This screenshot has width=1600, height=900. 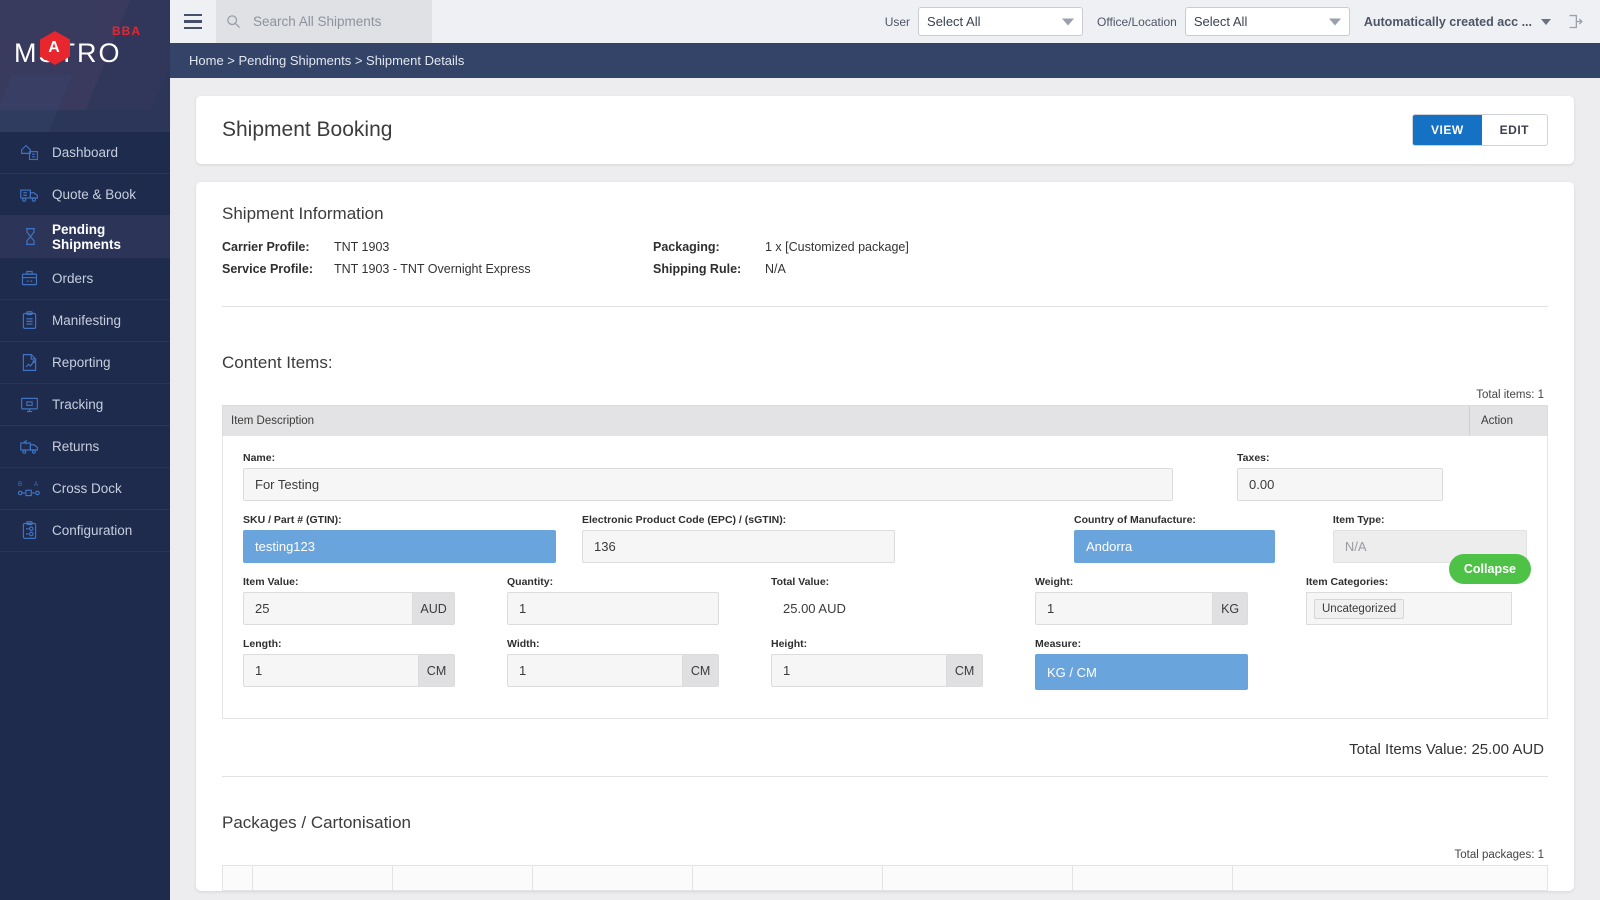 What do you see at coordinates (1054, 582) in the screenshot?
I see `field-label-weight: Weight:` at bounding box center [1054, 582].